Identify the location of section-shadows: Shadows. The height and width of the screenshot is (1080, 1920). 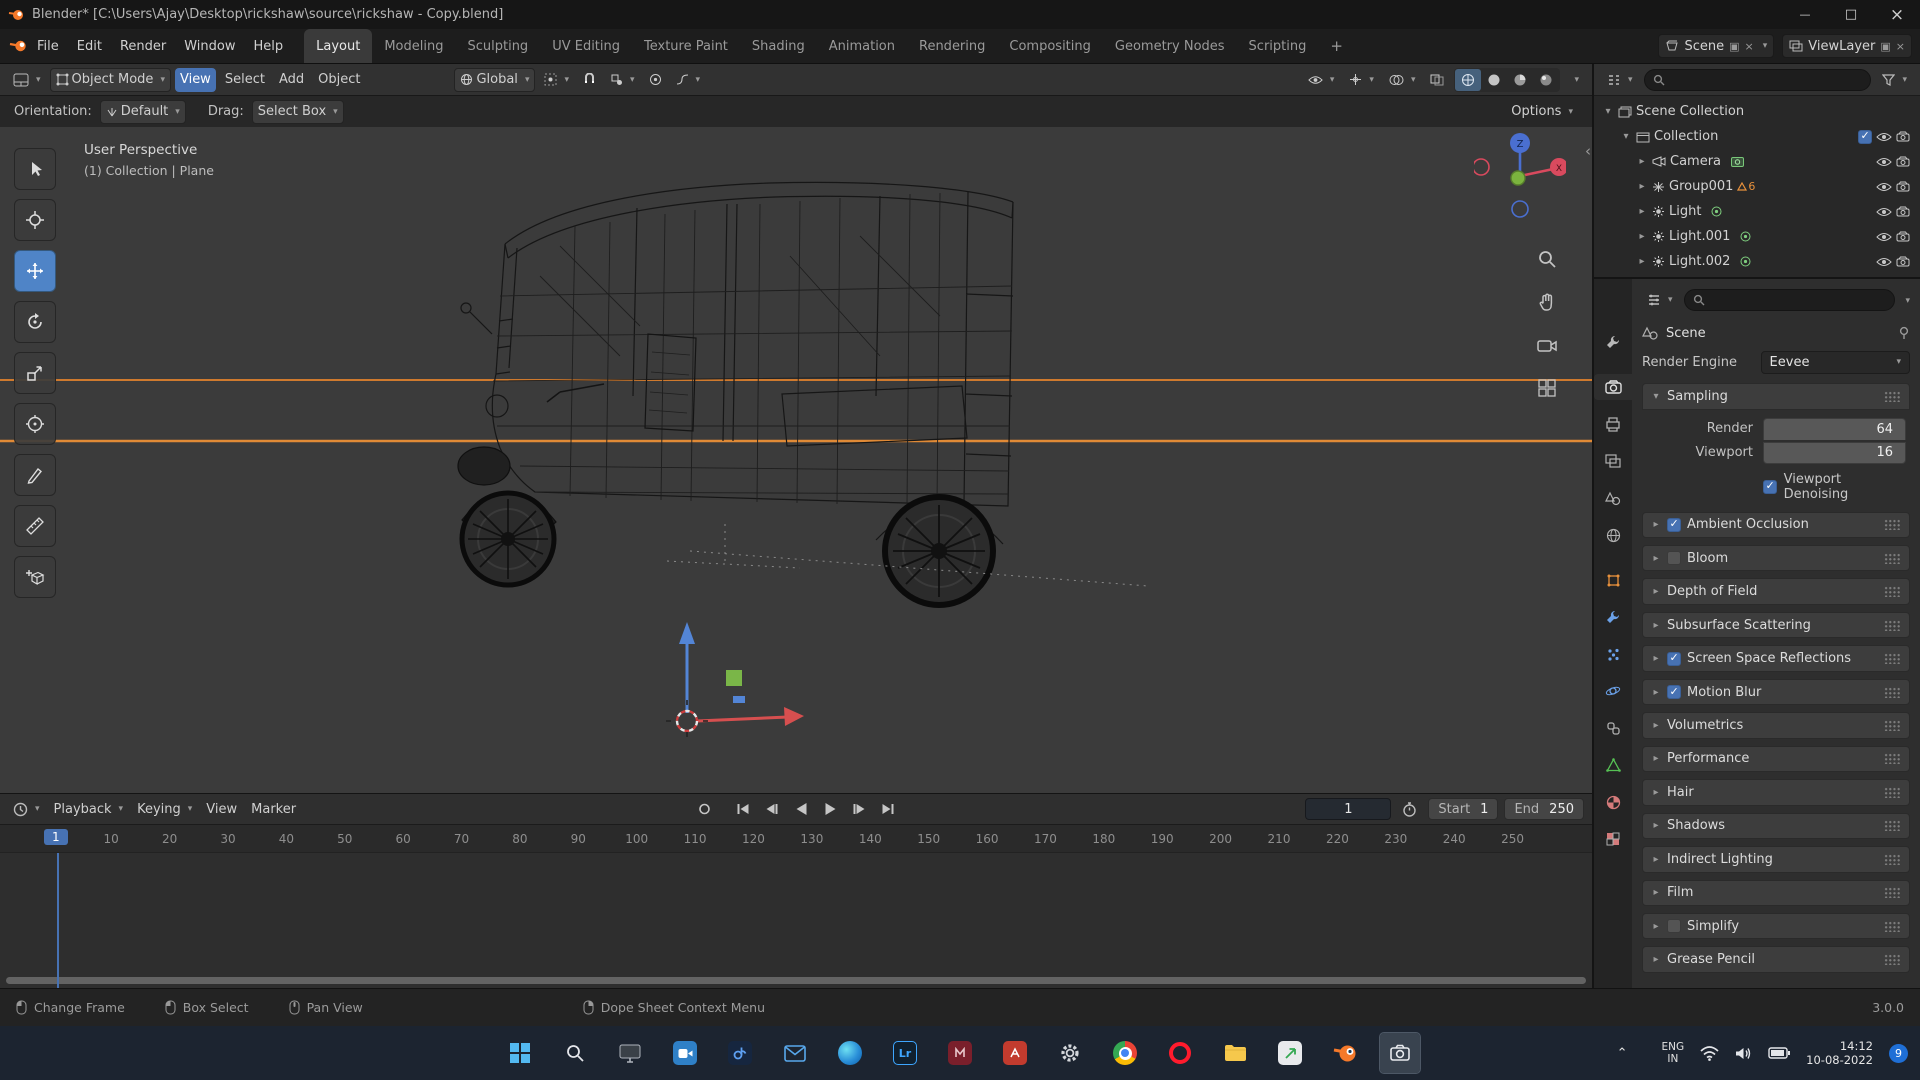
(1776, 826).